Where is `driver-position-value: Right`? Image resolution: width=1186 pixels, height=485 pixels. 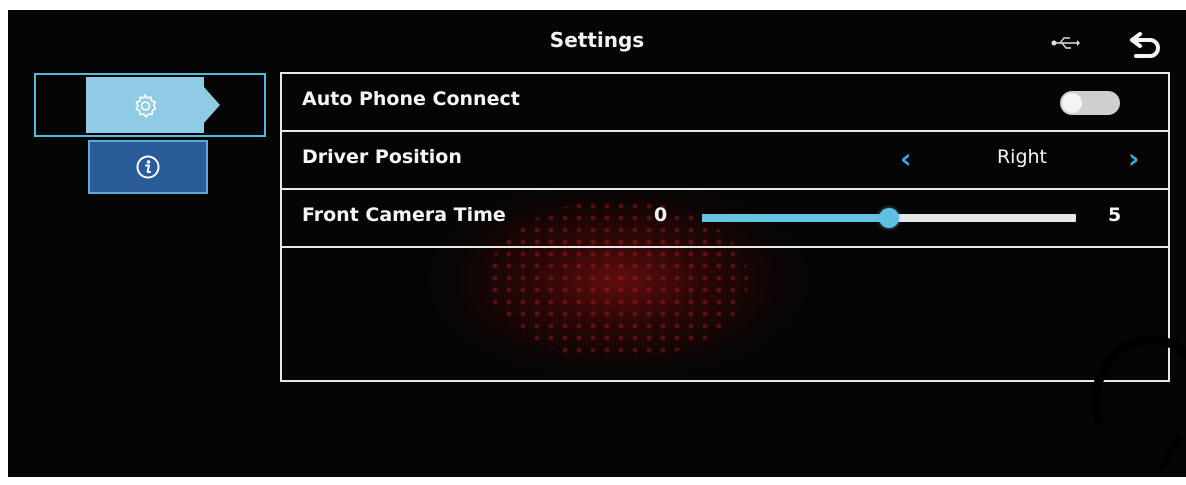
driver-position-value: Right is located at coordinates (1022, 157).